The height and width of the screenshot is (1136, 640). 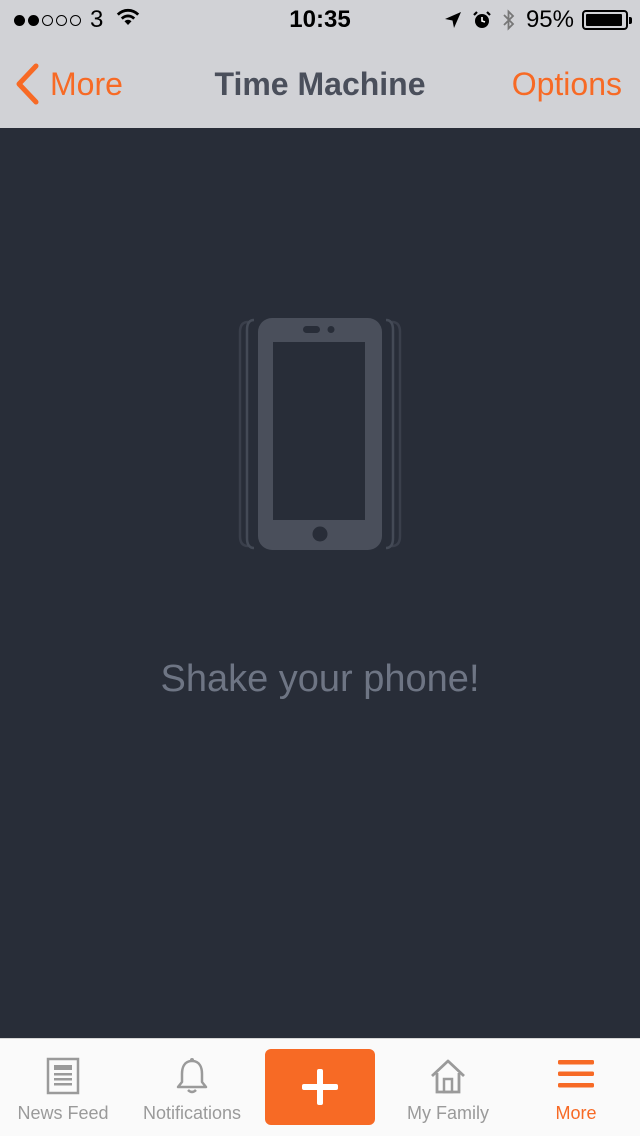 What do you see at coordinates (604, 20) in the screenshot?
I see `battery-fill` at bounding box center [604, 20].